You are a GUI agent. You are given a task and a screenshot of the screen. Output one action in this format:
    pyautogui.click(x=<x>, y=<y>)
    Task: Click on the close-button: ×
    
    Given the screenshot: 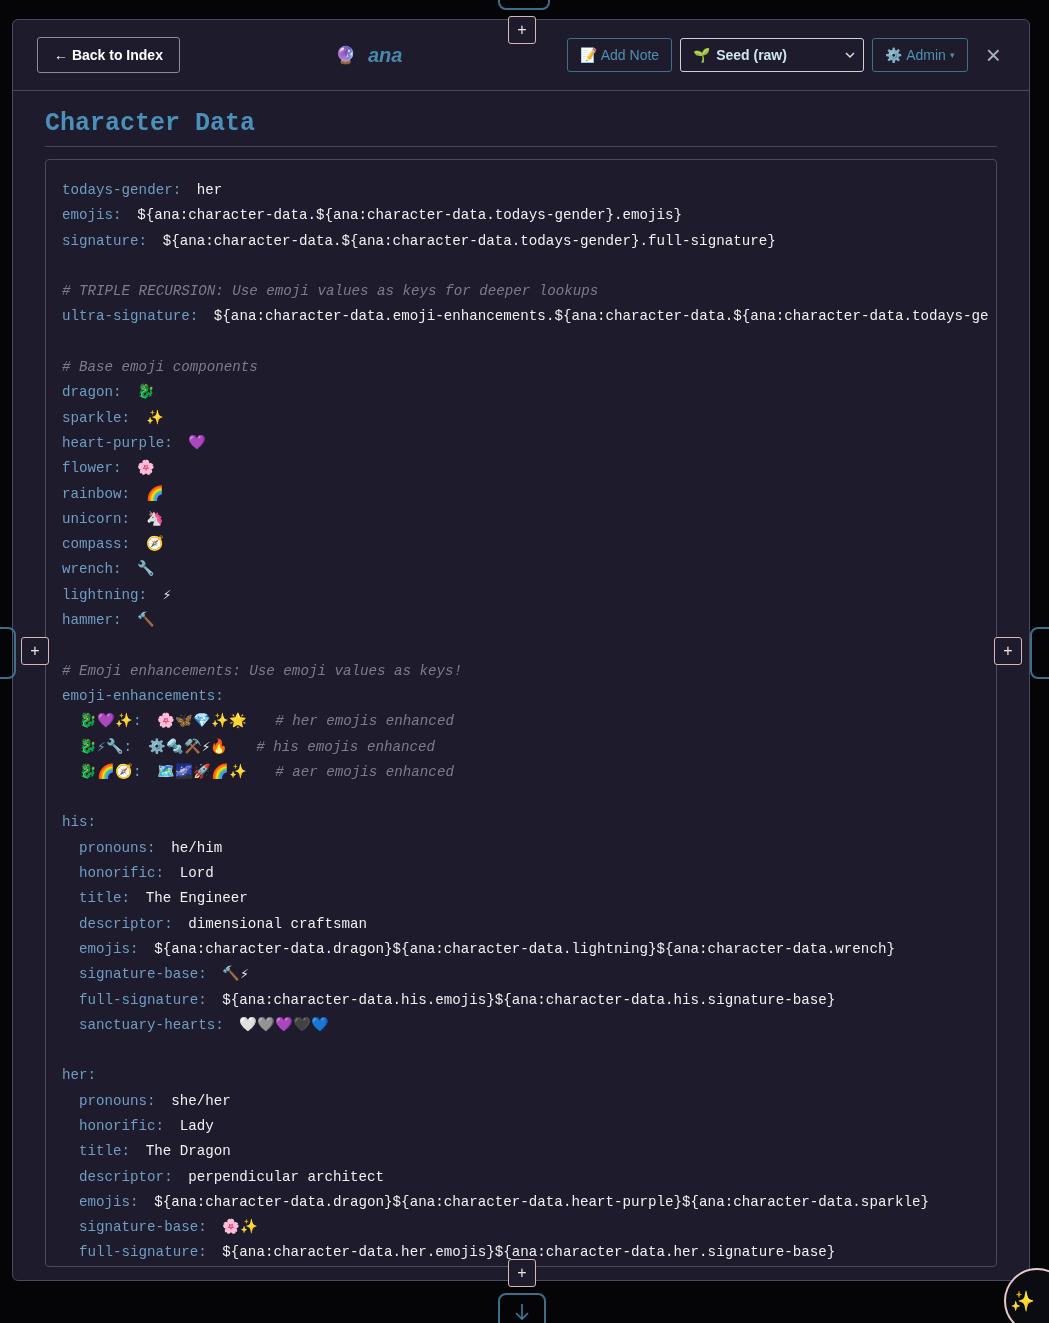 What is the action you would take?
    pyautogui.click(x=993, y=55)
    